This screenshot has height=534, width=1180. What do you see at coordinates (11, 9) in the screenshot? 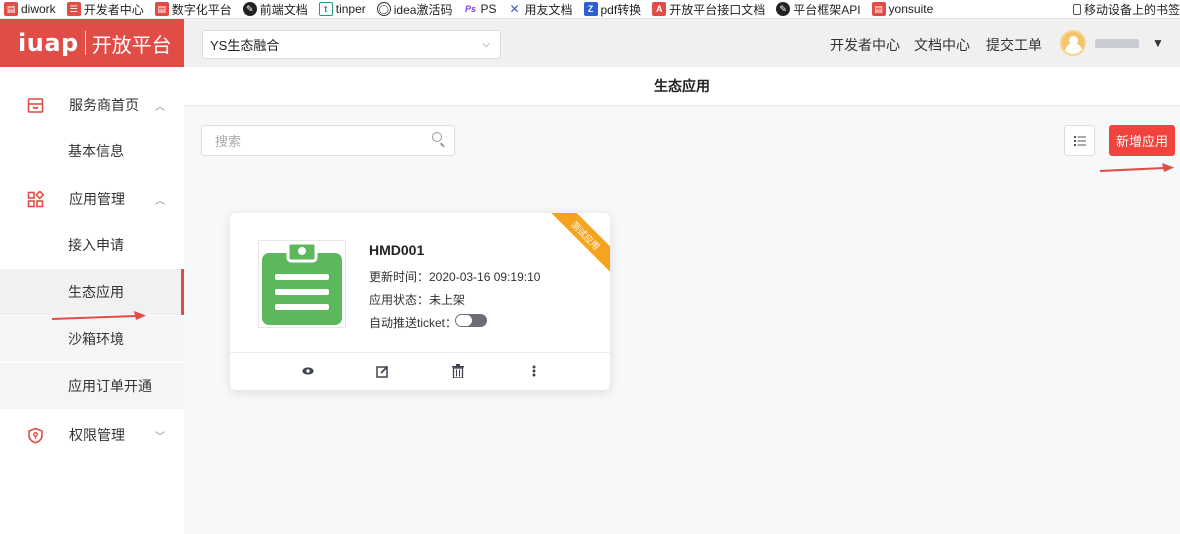
I see `diwork-icon: ▤` at bounding box center [11, 9].